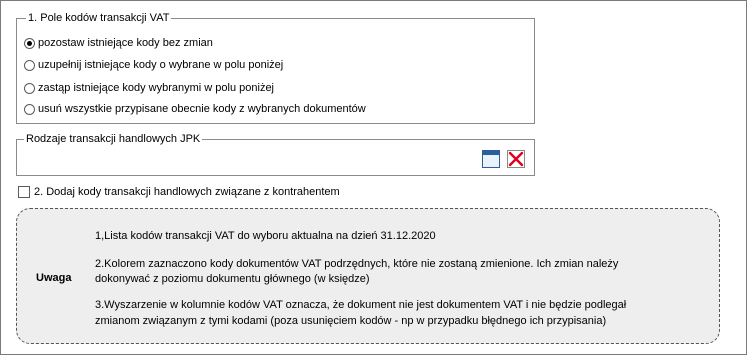 This screenshot has width=747, height=355. Describe the element at coordinates (516, 159) in the screenshot. I see `close-icon` at that location.